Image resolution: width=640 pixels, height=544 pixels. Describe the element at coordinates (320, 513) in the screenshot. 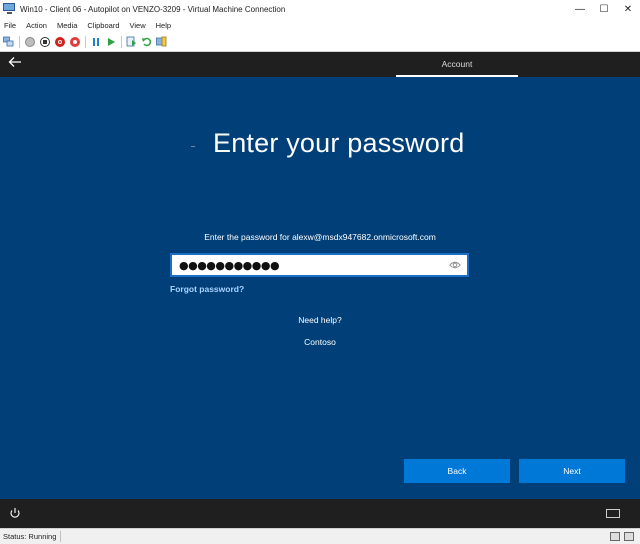

I see `oobe-bottom-bar` at that location.